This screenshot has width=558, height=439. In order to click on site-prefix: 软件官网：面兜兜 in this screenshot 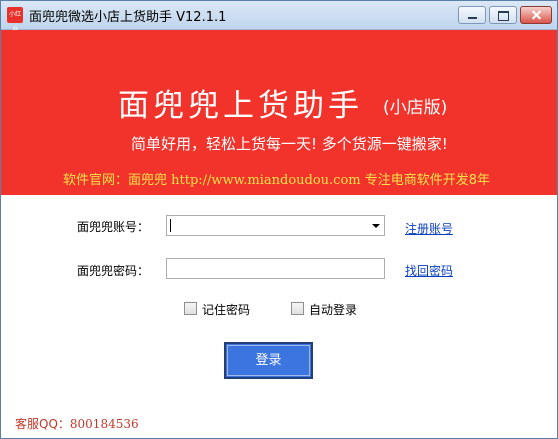, I will do `click(117, 180)`.